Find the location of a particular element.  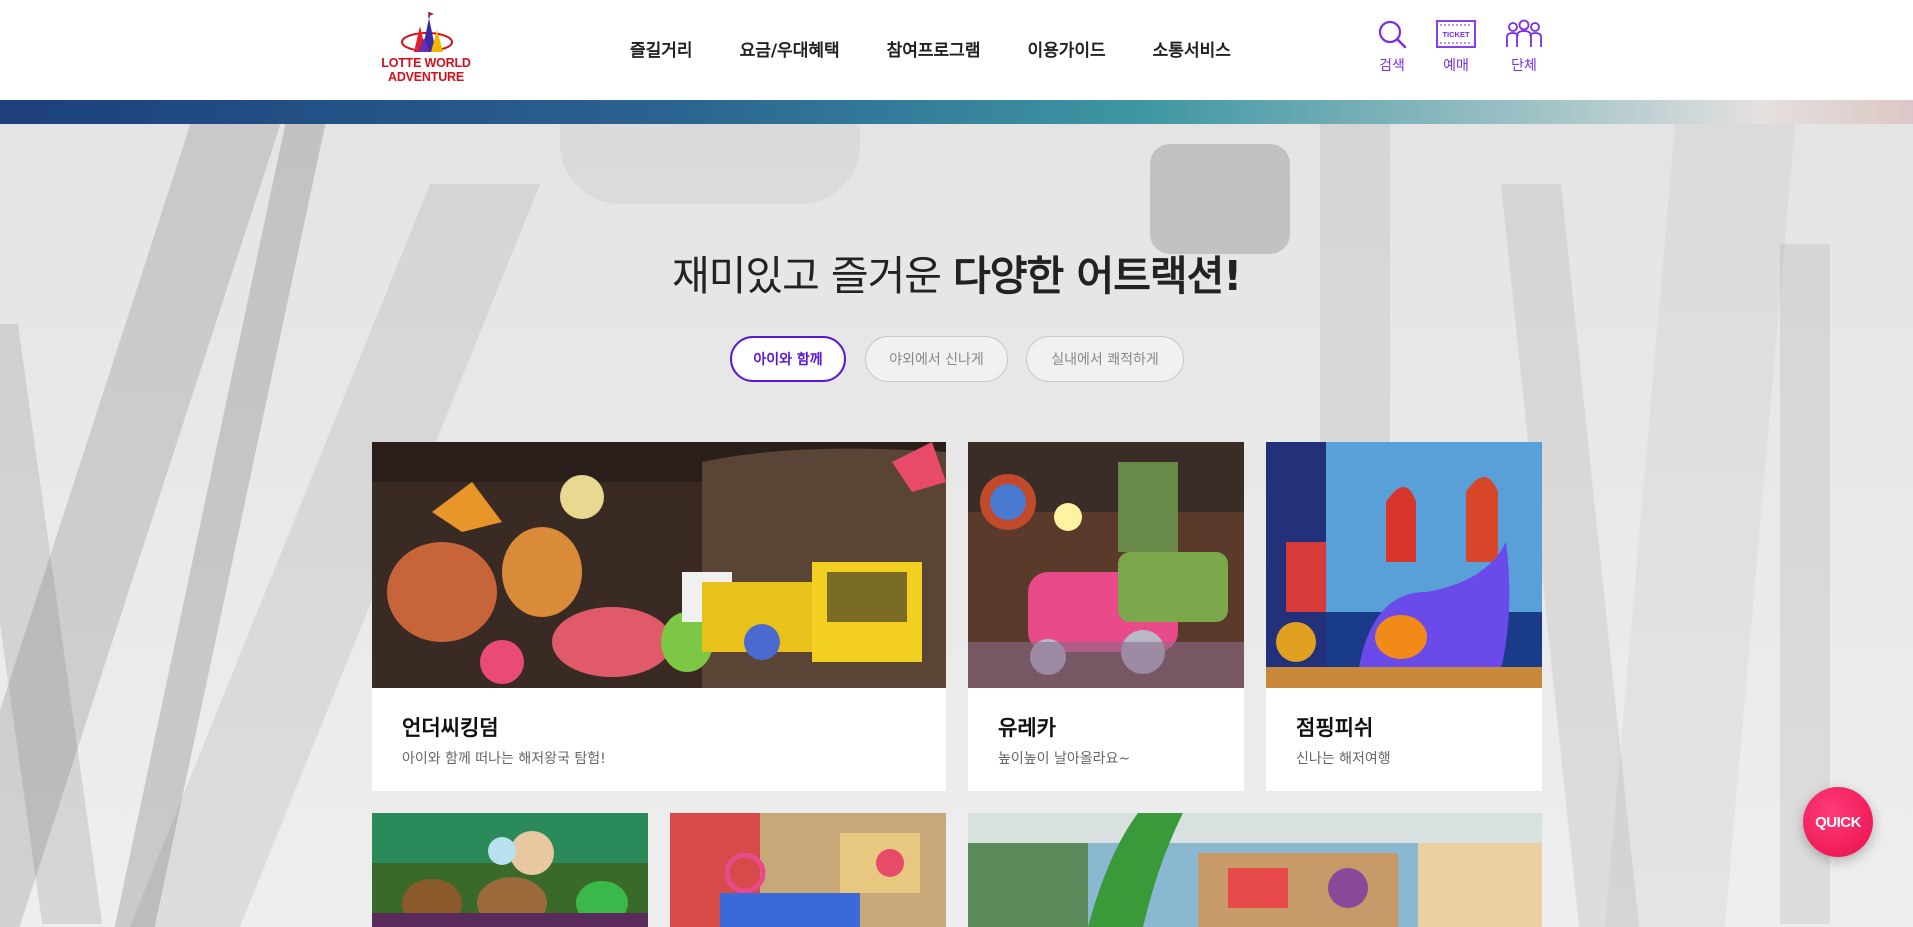

tab-outdoor: 야외에서 신나게 is located at coordinates (936, 359).